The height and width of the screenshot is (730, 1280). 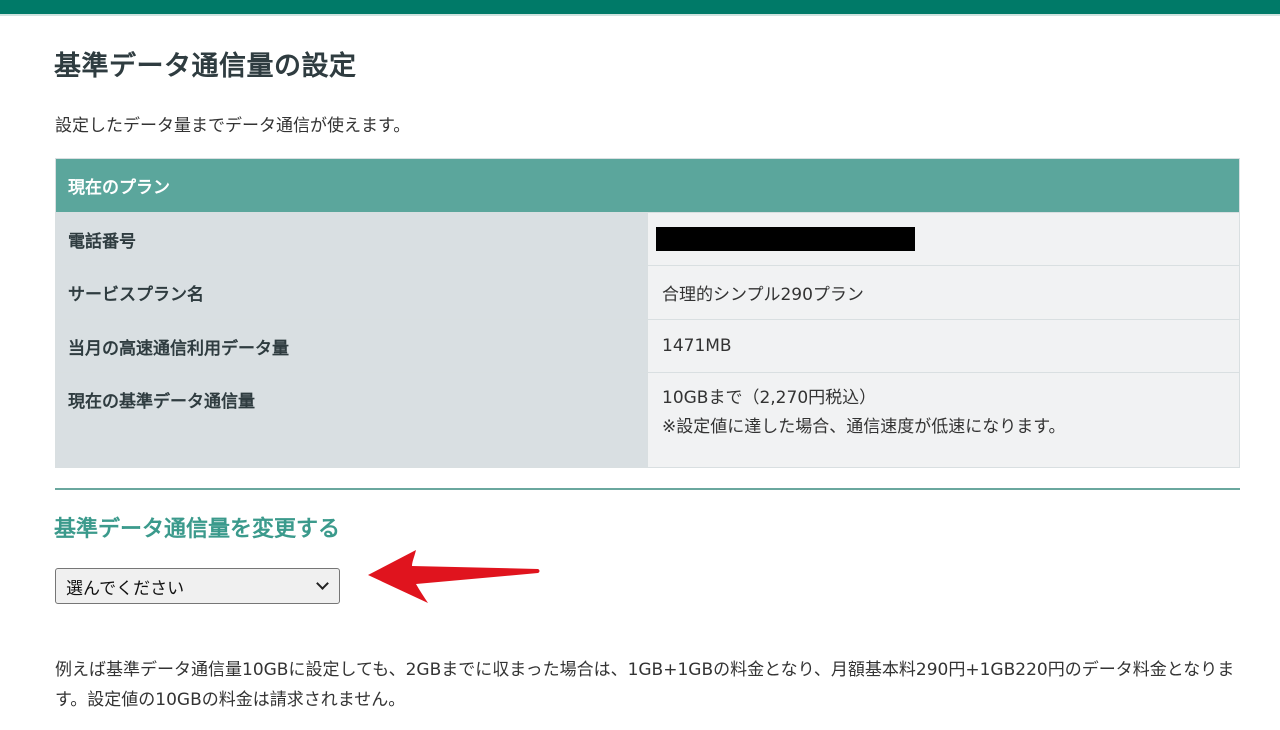 I want to click on row-label-phone-number: 電話番号, so click(x=351, y=239).